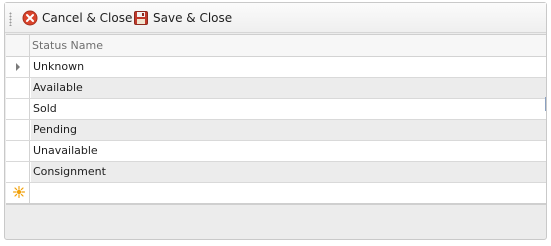  I want to click on status-name-cell: Available, so click(288, 88).